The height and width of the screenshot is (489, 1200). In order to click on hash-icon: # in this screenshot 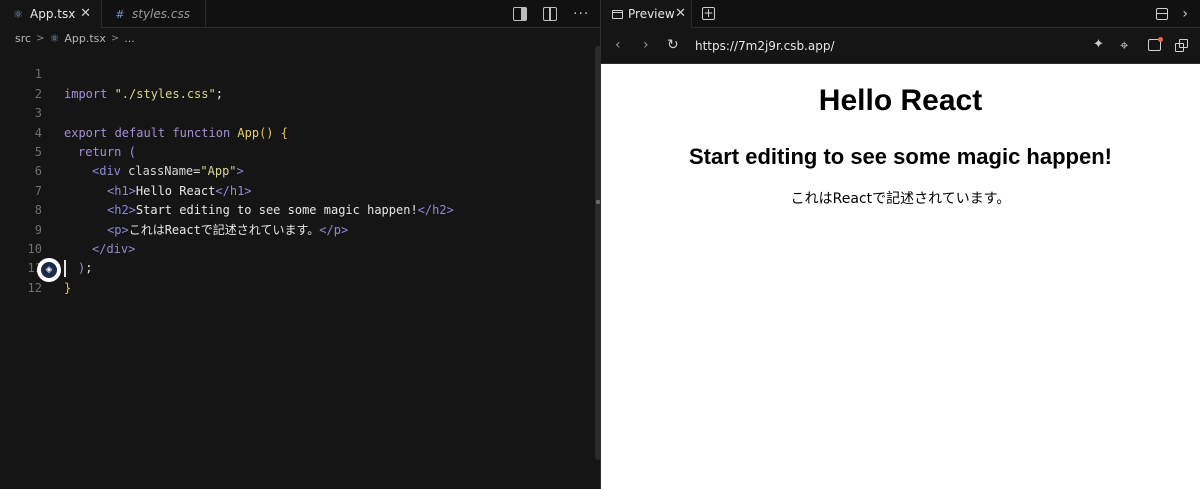, I will do `click(120, 14)`.